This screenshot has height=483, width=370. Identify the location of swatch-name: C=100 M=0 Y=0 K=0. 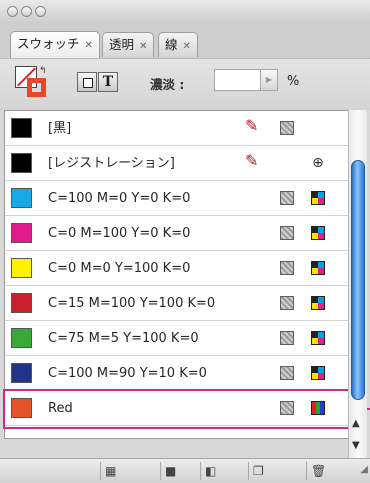
(119, 198).